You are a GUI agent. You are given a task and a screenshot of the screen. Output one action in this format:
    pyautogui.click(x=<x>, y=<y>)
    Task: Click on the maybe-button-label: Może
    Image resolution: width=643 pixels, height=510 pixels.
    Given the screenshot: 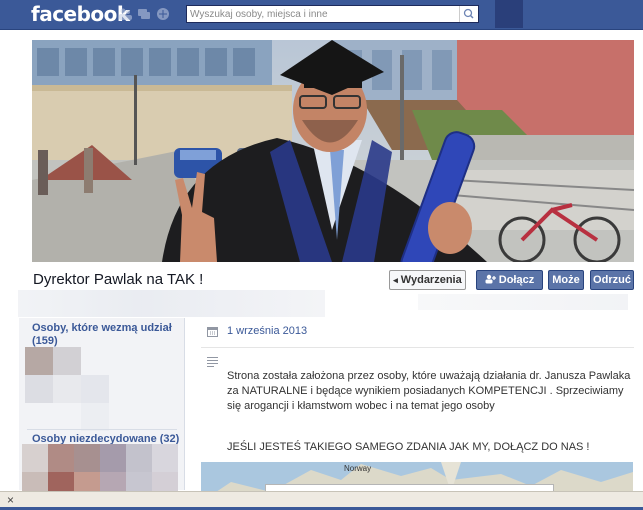 What is the action you would take?
    pyautogui.click(x=566, y=280)
    